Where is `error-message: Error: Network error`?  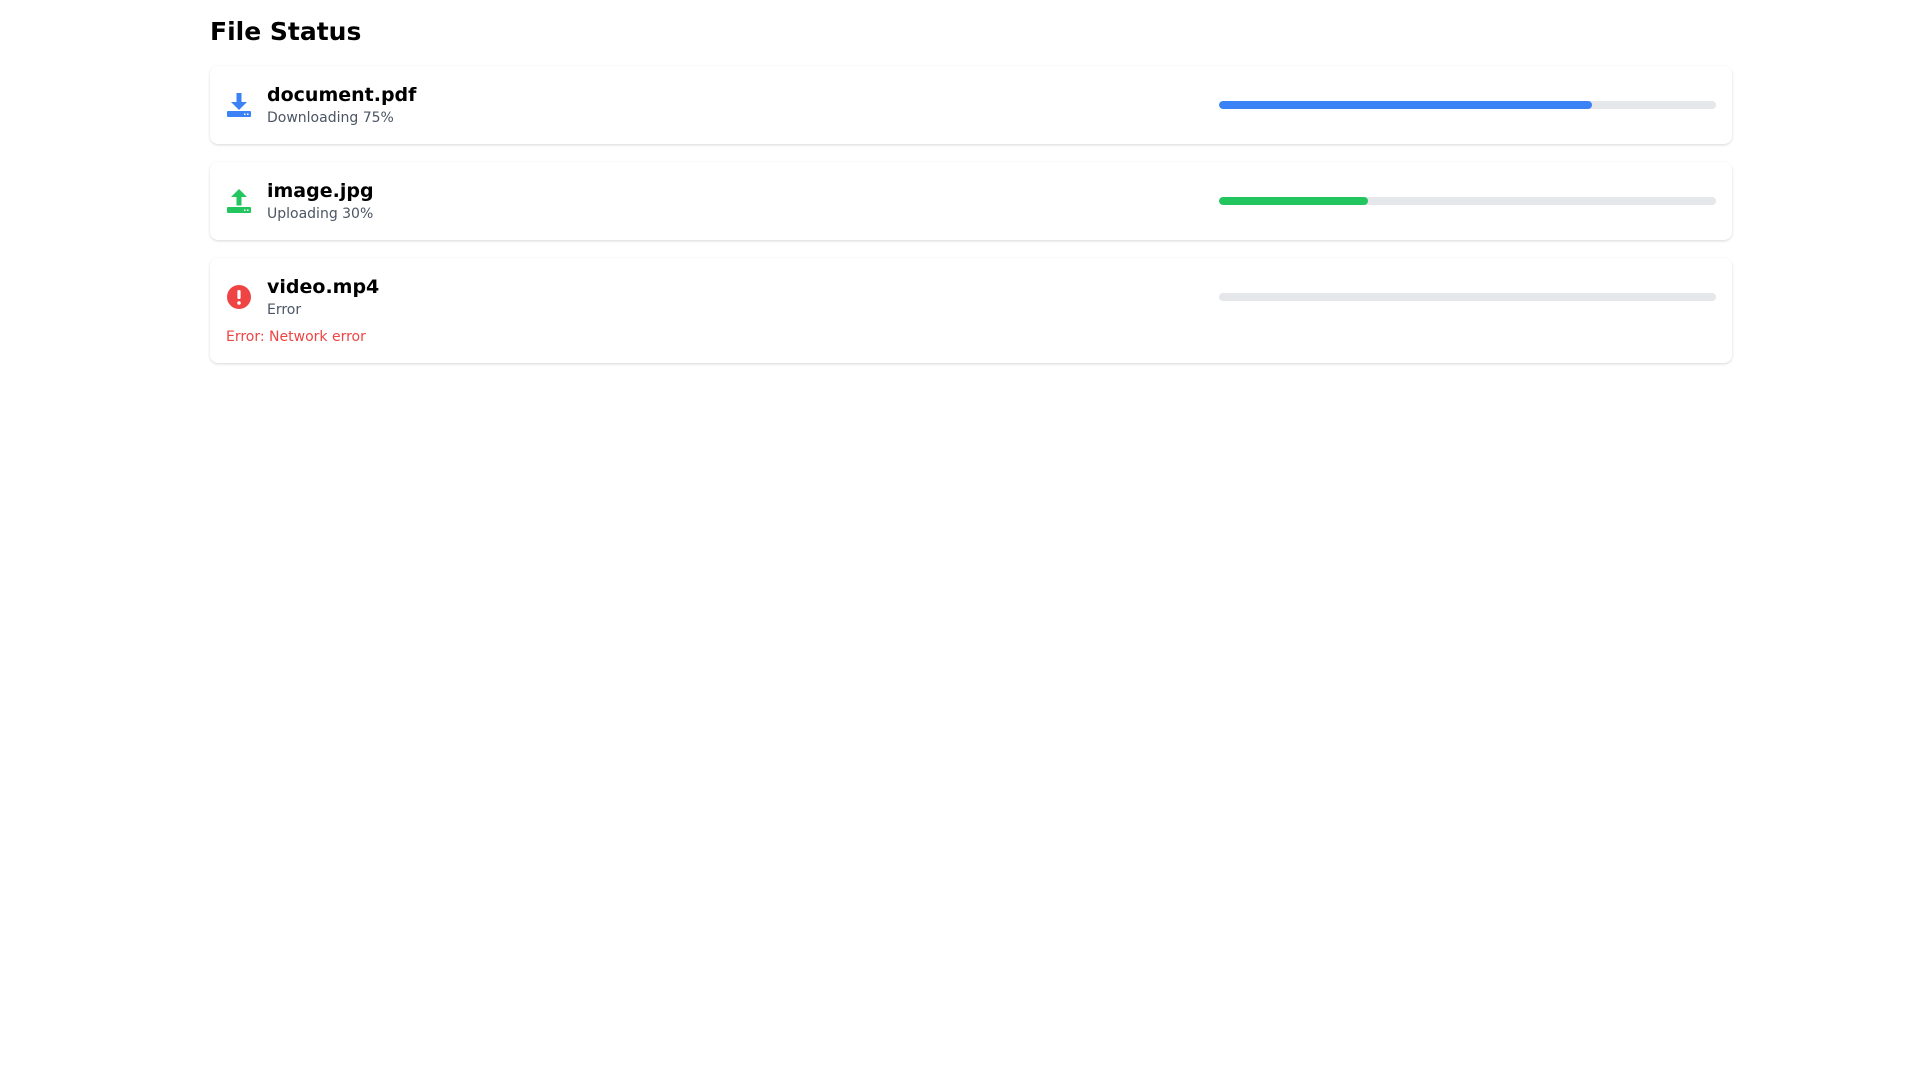 error-message: Error: Network error is located at coordinates (296, 337).